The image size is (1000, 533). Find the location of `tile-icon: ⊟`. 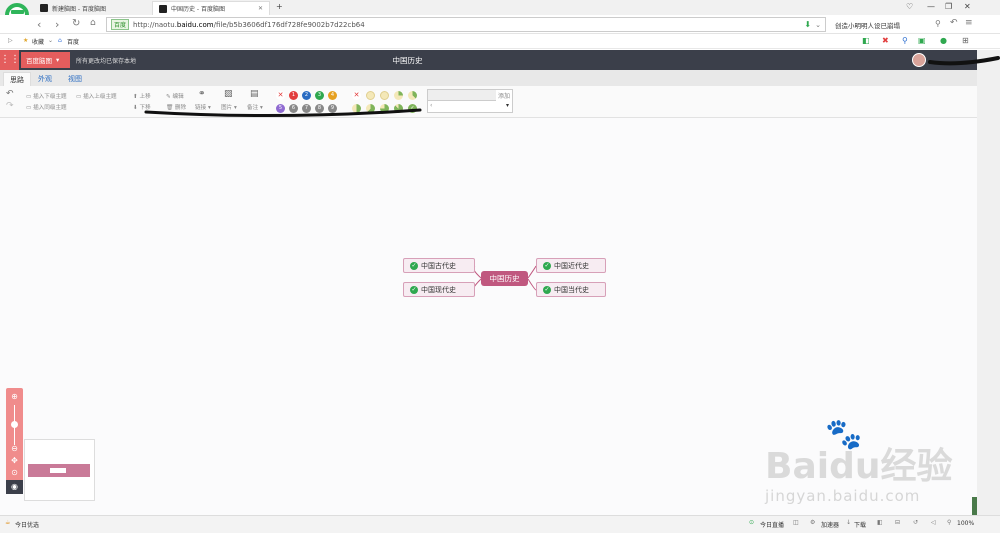

tile-icon: ⊟ is located at coordinates (897, 522).